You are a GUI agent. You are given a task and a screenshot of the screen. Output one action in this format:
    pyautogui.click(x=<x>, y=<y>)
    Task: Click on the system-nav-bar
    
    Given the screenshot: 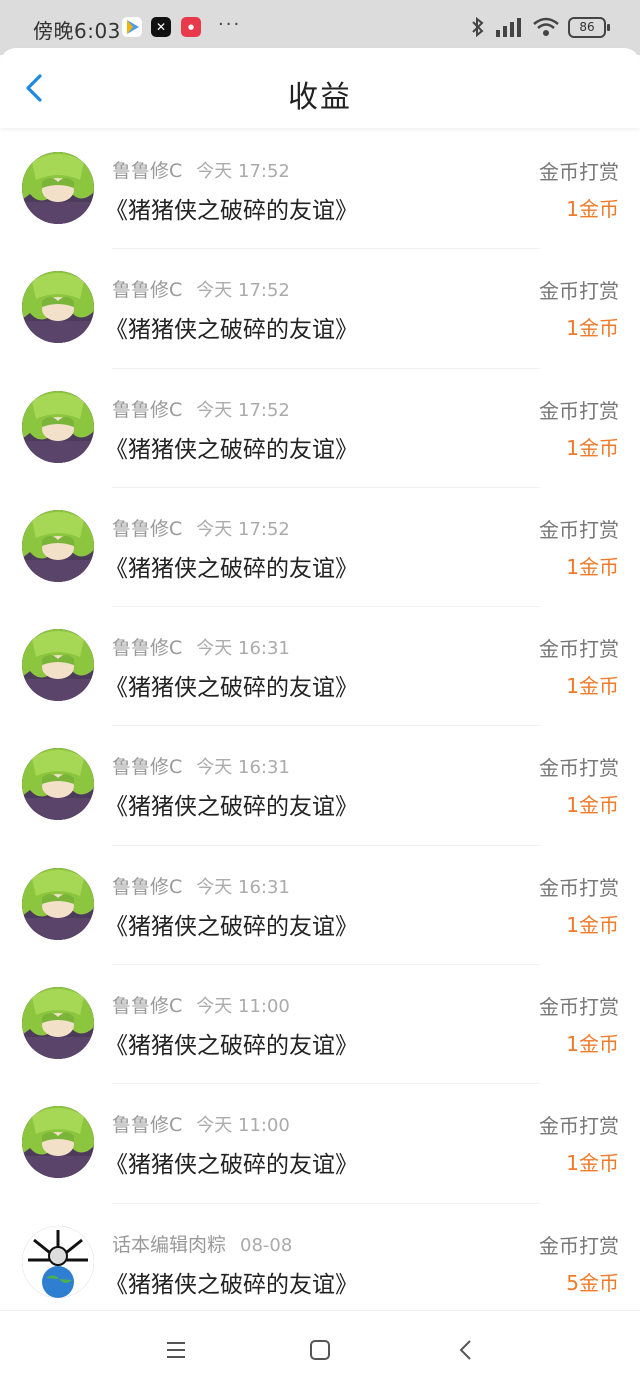 What is the action you would take?
    pyautogui.click(x=320, y=1349)
    